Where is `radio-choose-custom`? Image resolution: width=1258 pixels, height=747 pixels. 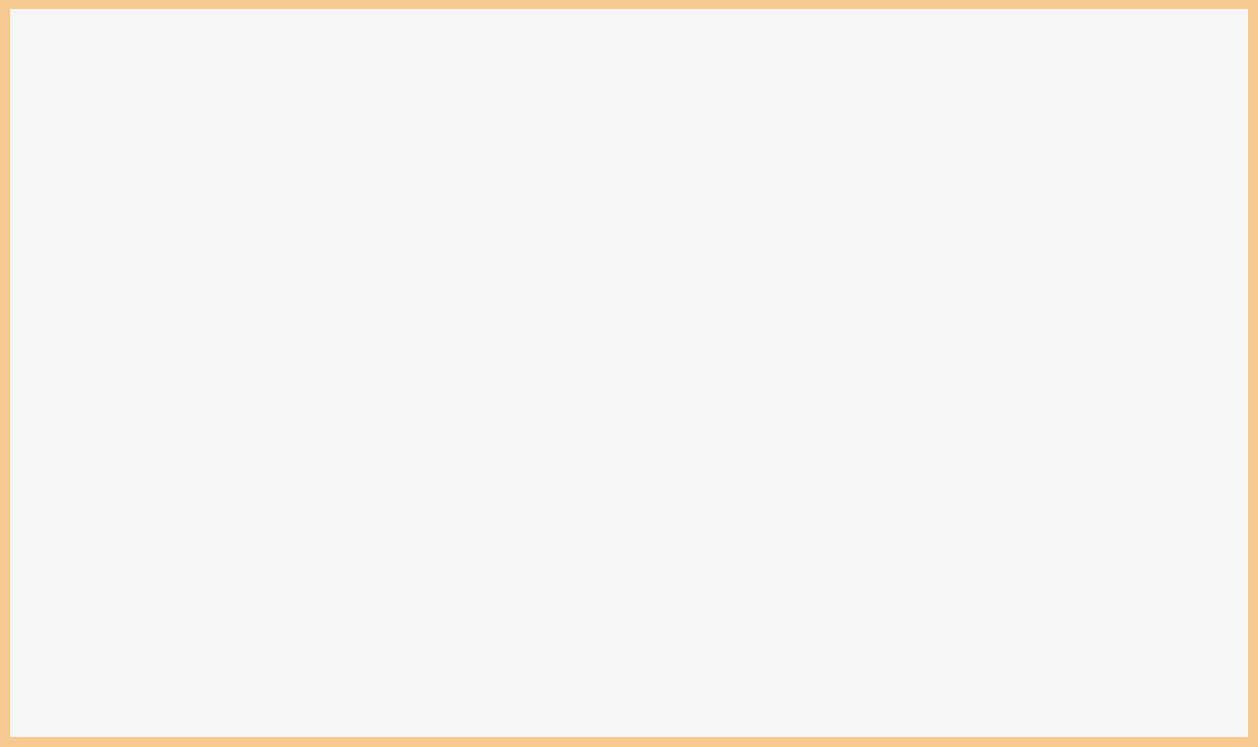 radio-choose-custom is located at coordinates (88, 312).